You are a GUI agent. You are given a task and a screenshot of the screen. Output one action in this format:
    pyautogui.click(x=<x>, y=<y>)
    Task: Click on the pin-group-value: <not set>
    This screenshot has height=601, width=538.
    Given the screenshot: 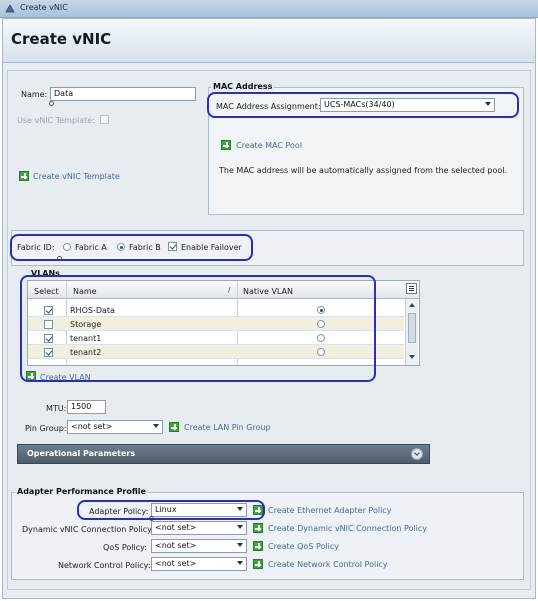 What is the action you would take?
    pyautogui.click(x=92, y=426)
    